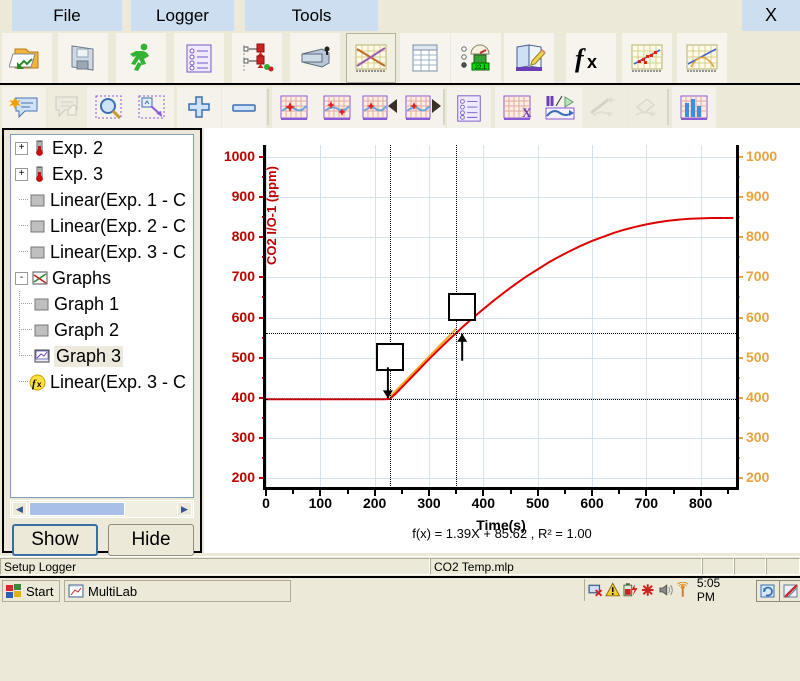  What do you see at coordinates (665, 590) in the screenshot?
I see `volume-icon` at bounding box center [665, 590].